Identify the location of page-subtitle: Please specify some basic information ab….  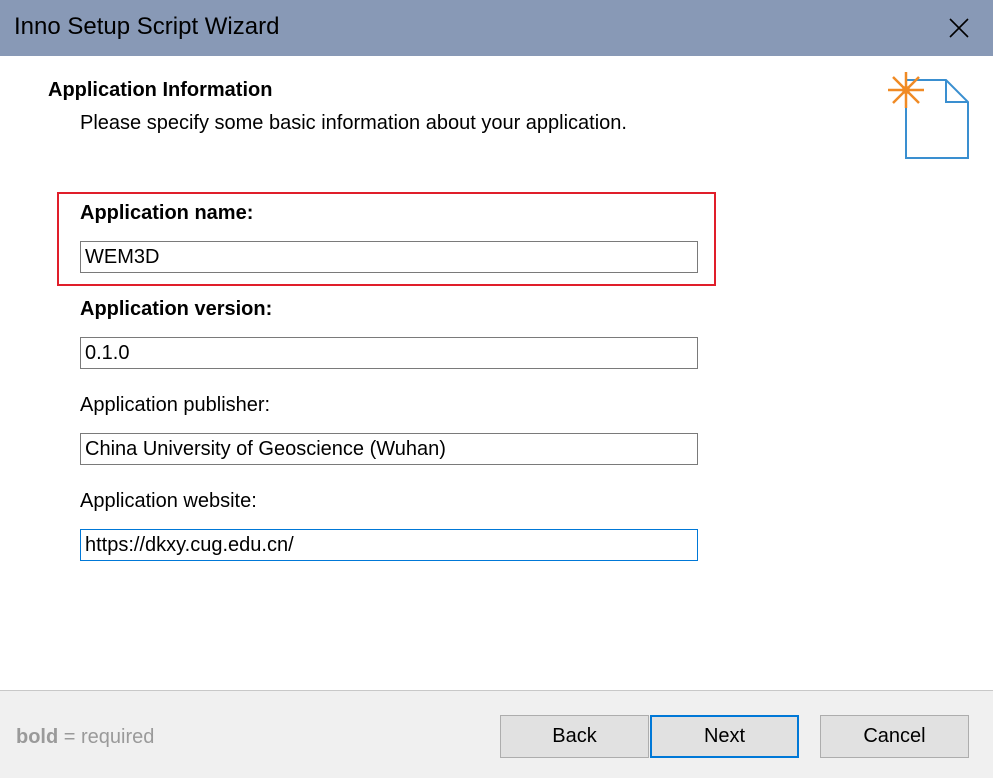
(353, 123).